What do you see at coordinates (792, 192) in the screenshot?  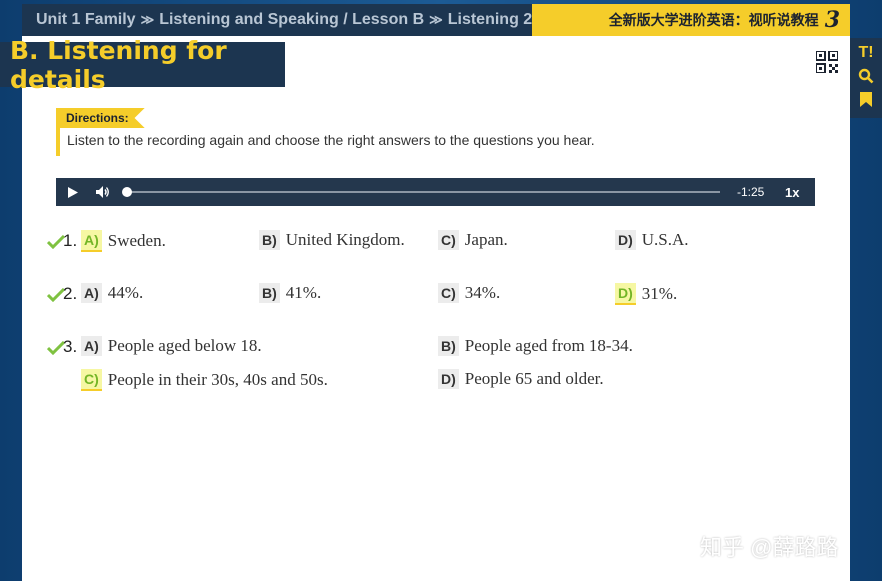 I see `playback-speed-button: 1x` at bounding box center [792, 192].